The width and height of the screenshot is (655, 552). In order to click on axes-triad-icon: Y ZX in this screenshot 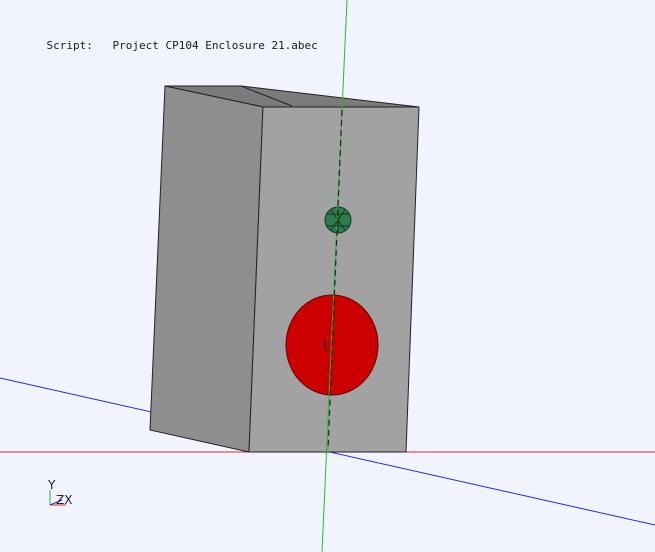, I will do `click(59, 492)`.